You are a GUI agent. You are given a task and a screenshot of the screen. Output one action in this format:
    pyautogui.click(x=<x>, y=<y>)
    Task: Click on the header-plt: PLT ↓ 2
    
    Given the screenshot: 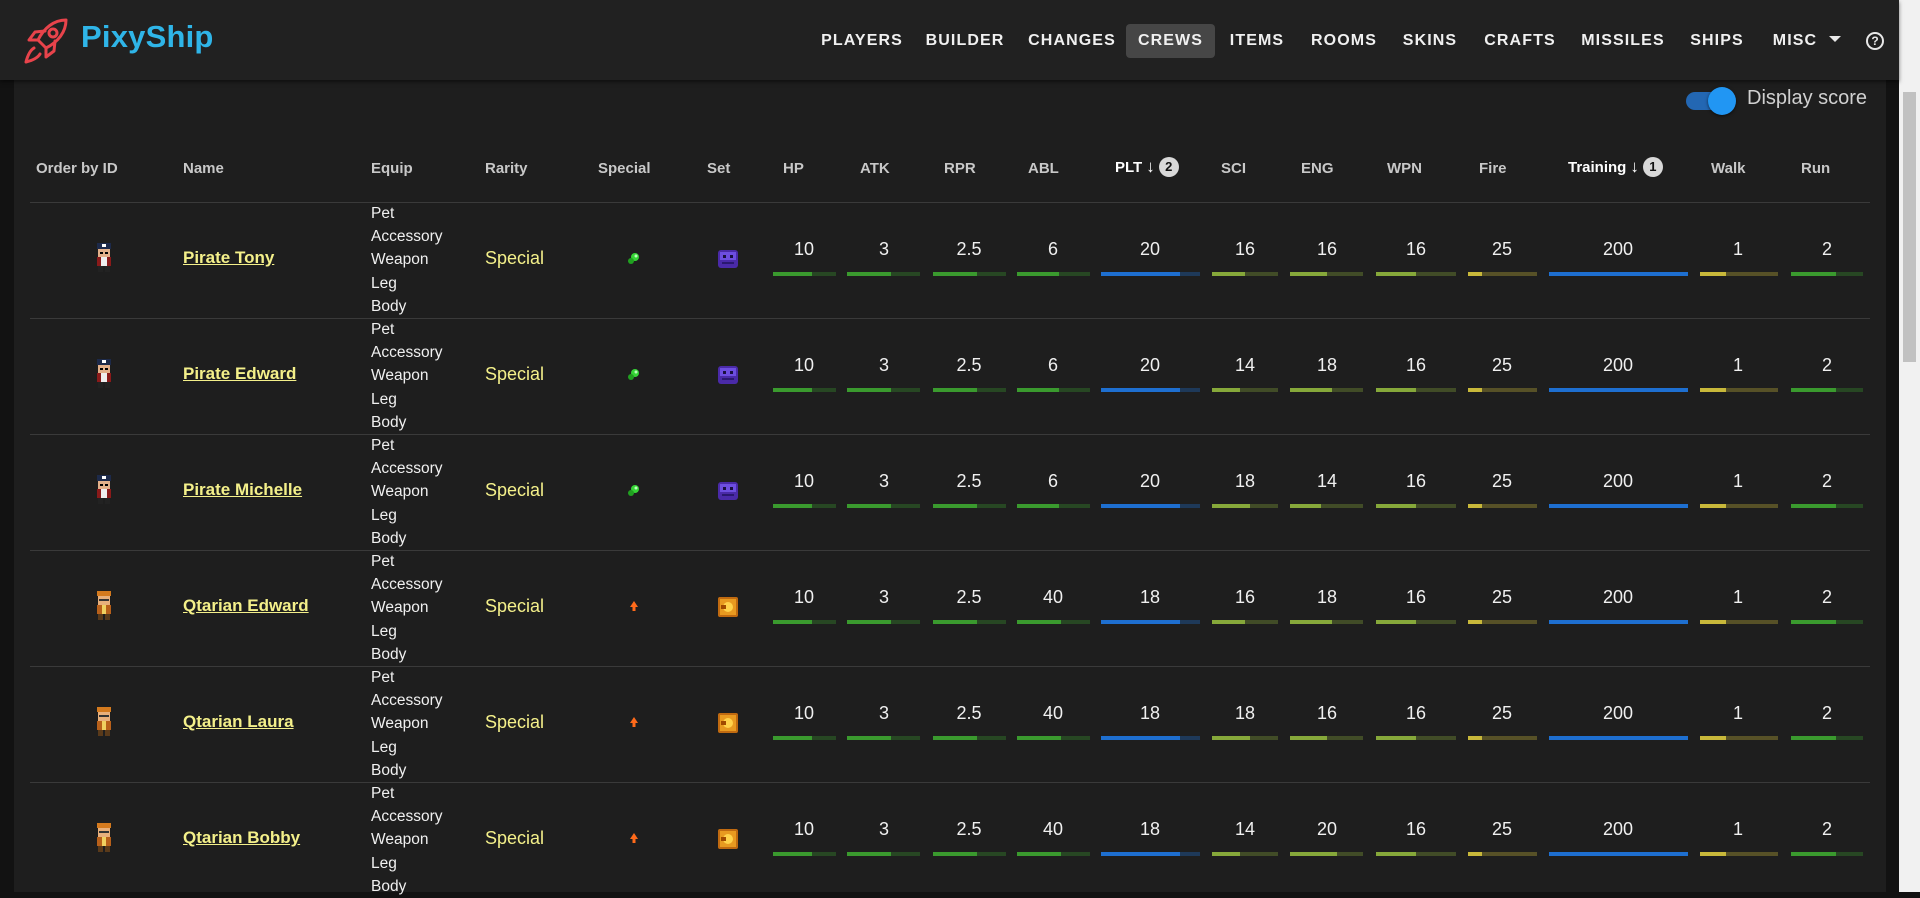 What is the action you would take?
    pyautogui.click(x=1147, y=167)
    